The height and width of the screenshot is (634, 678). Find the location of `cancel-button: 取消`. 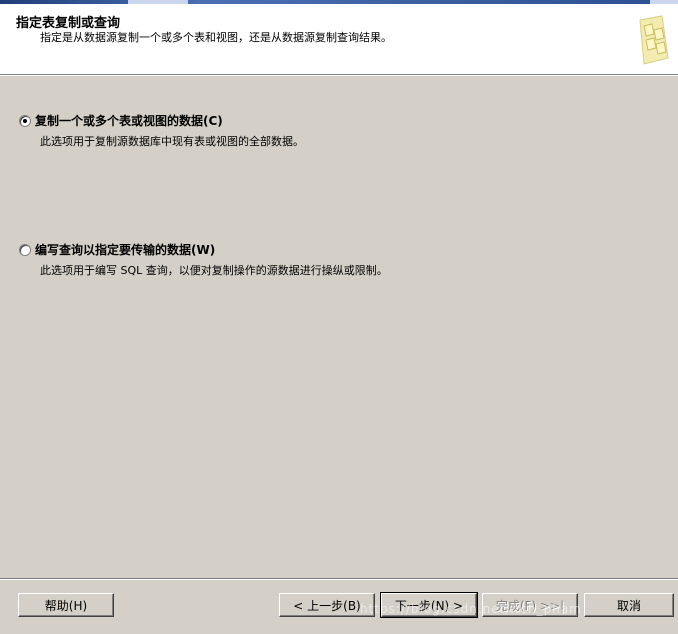

cancel-button: 取消 is located at coordinates (629, 605).